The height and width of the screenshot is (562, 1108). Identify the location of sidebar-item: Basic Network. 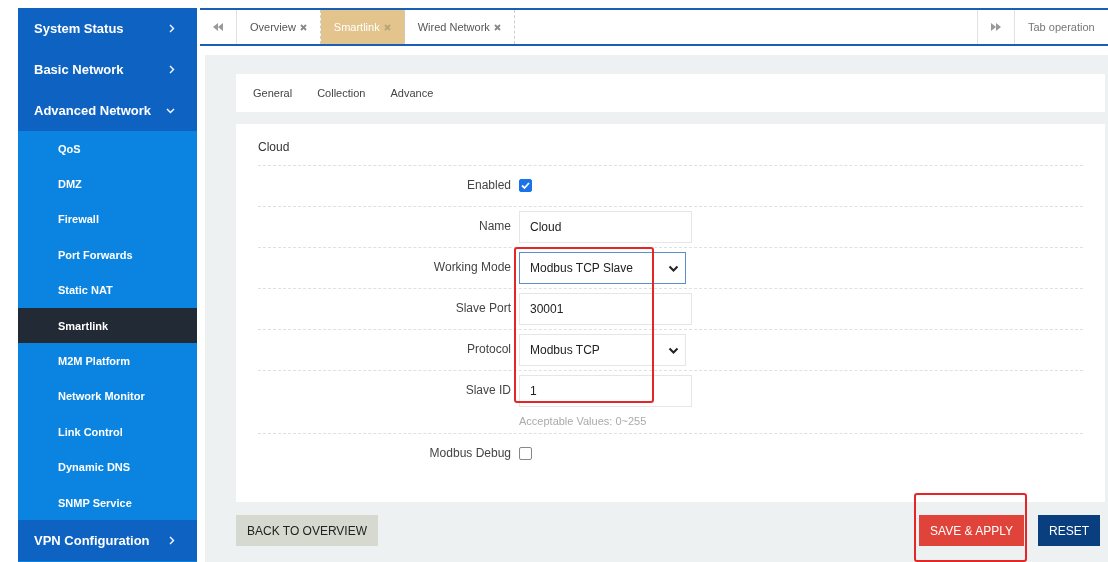
(107, 69).